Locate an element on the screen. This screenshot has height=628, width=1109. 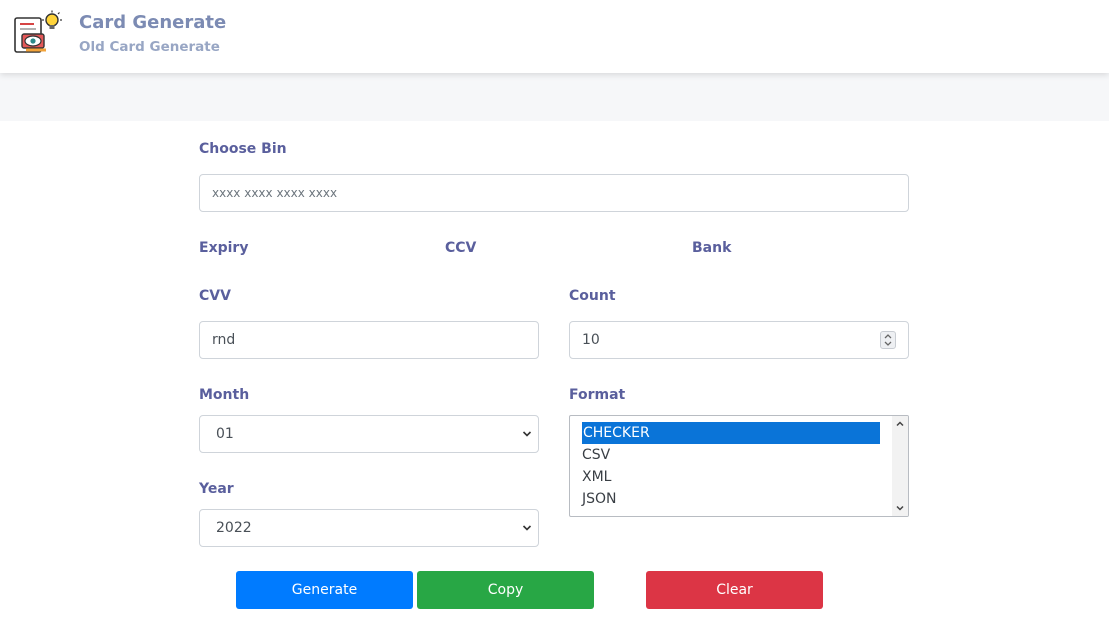
listbox-scrollbar is located at coordinates (900, 466).